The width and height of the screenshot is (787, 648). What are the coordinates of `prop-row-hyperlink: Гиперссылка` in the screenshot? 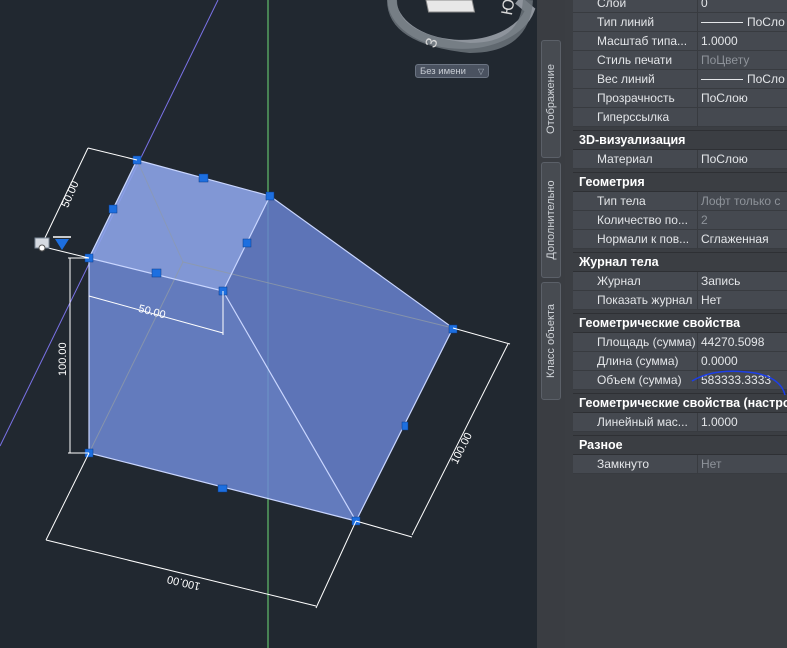 It's located at (680, 117).